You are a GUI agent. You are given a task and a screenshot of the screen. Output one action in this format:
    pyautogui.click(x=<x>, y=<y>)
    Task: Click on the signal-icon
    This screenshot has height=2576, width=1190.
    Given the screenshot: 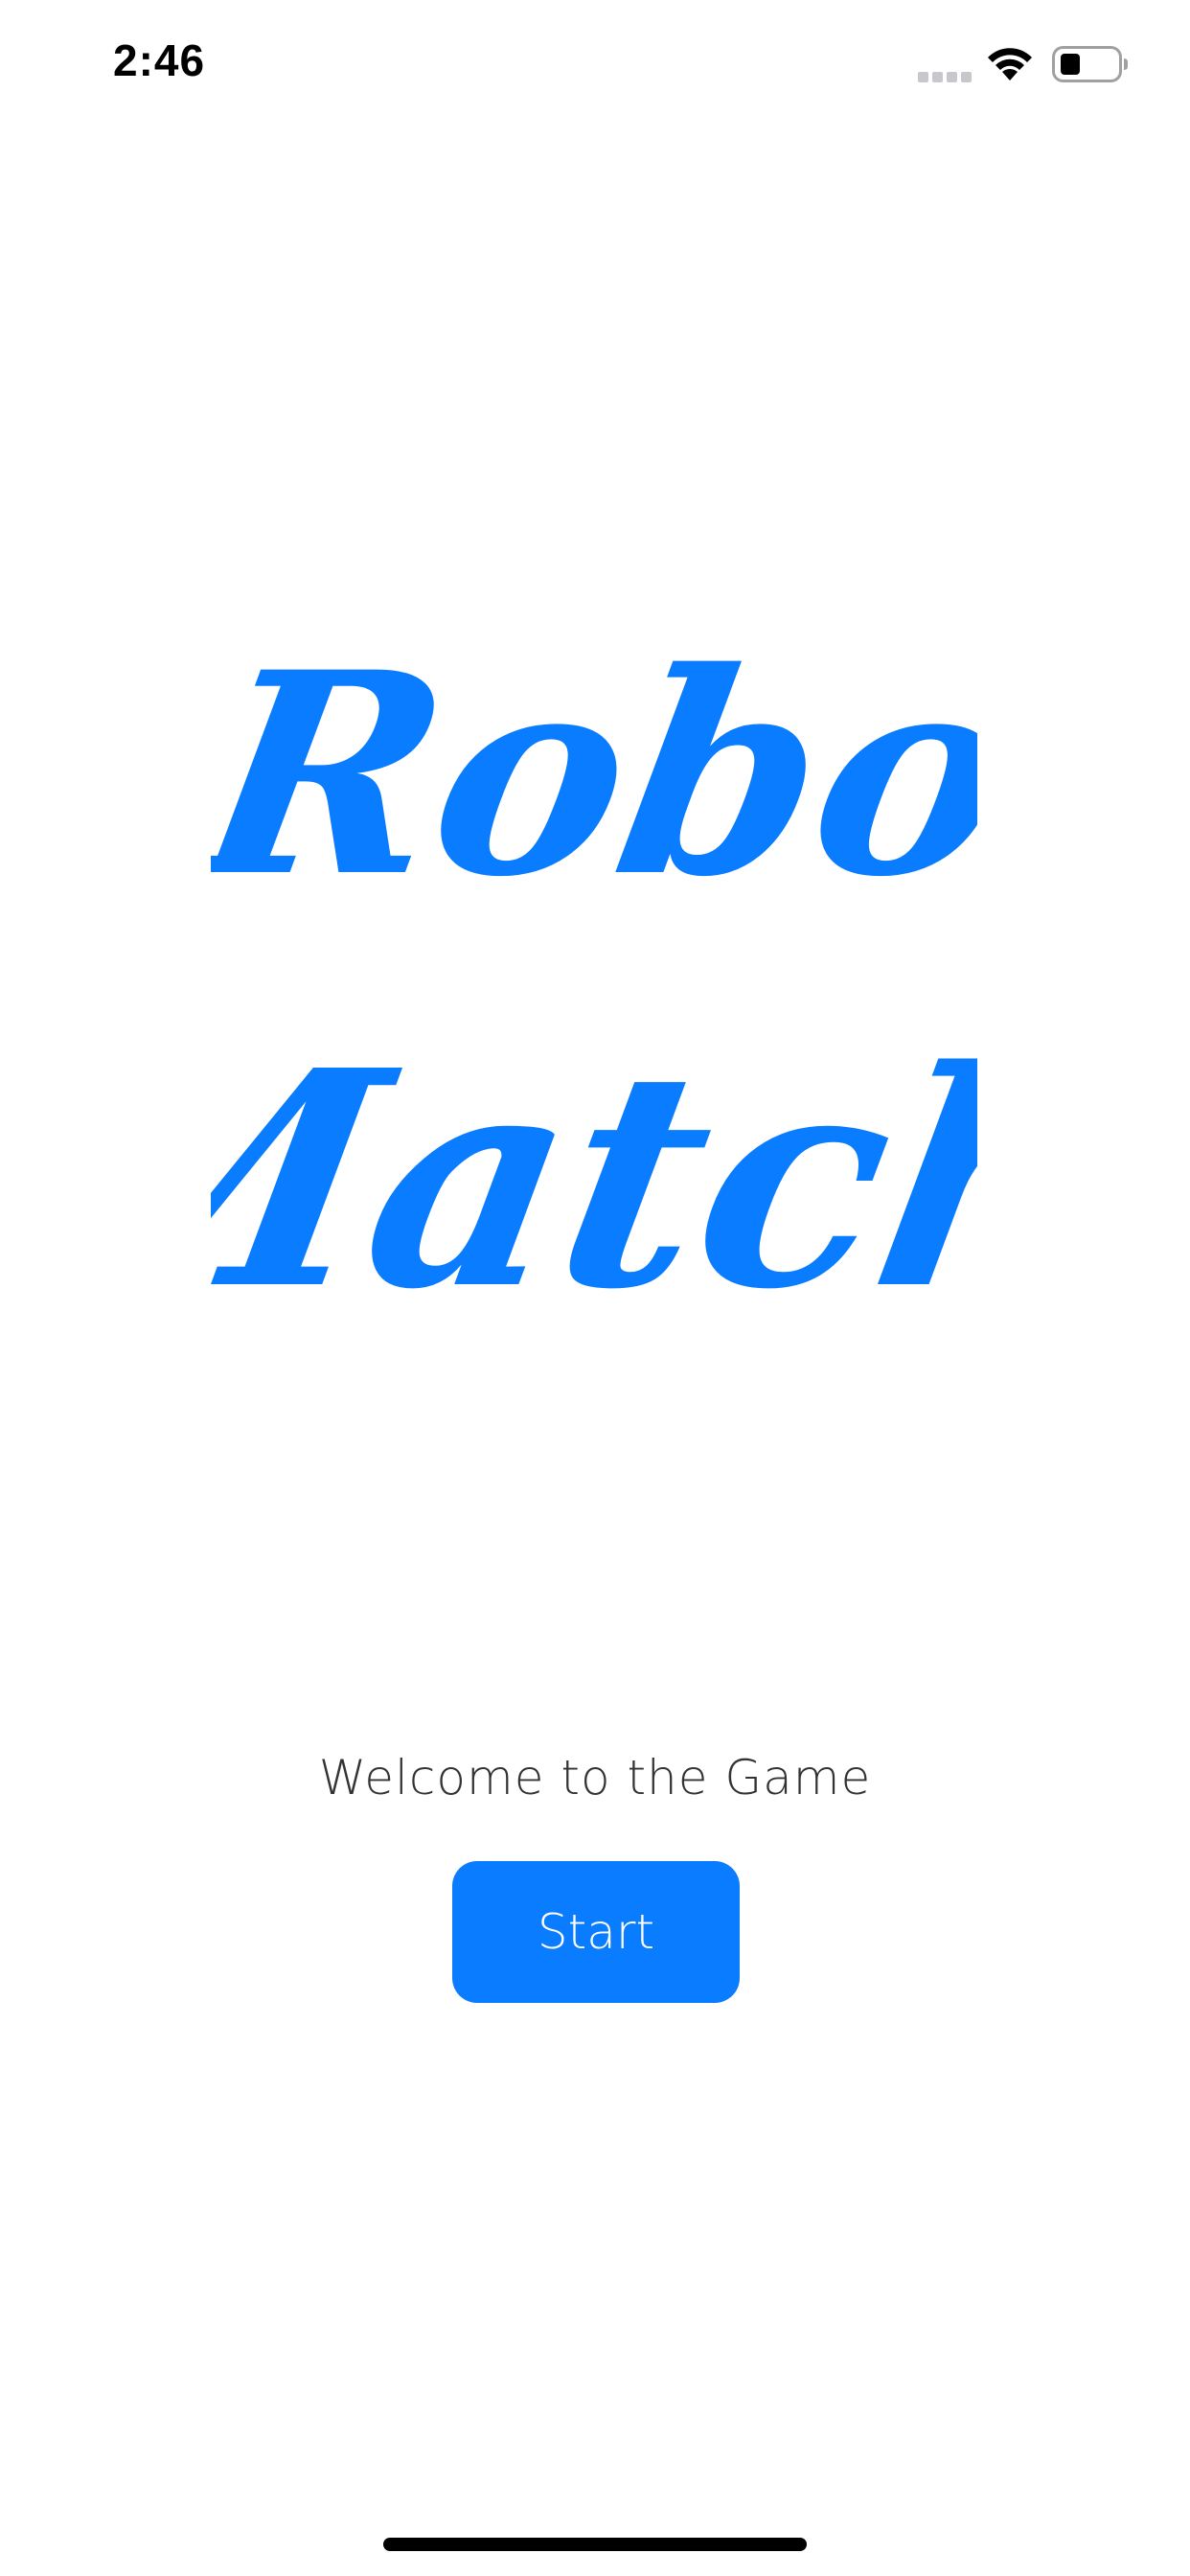 What is the action you would take?
    pyautogui.click(x=945, y=77)
    